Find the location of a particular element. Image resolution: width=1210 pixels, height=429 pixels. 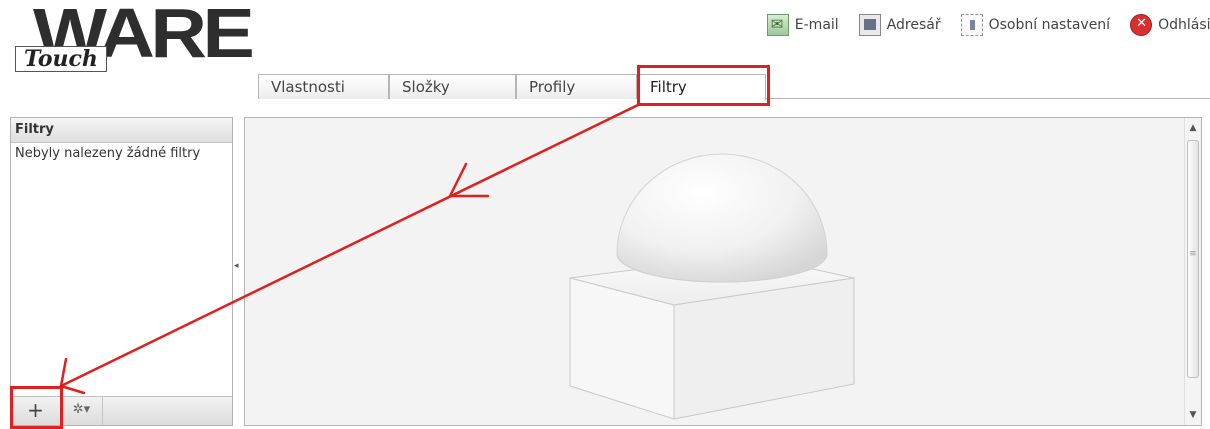

scrollbar-thumb: ≡ is located at coordinates (1193, 259).